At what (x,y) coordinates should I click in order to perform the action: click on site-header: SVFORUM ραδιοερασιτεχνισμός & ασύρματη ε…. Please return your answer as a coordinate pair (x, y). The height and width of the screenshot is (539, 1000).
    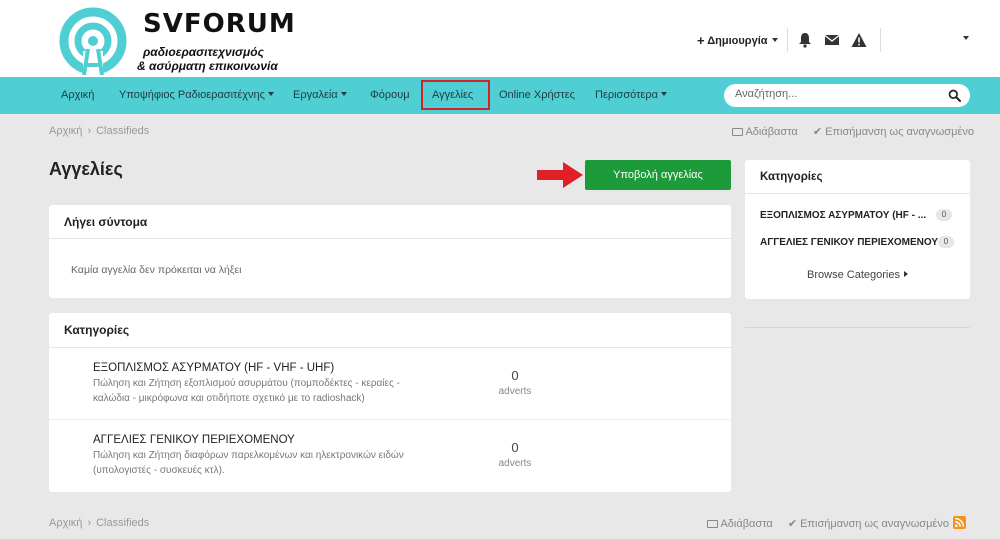
    Looking at the image, I should click on (500, 38).